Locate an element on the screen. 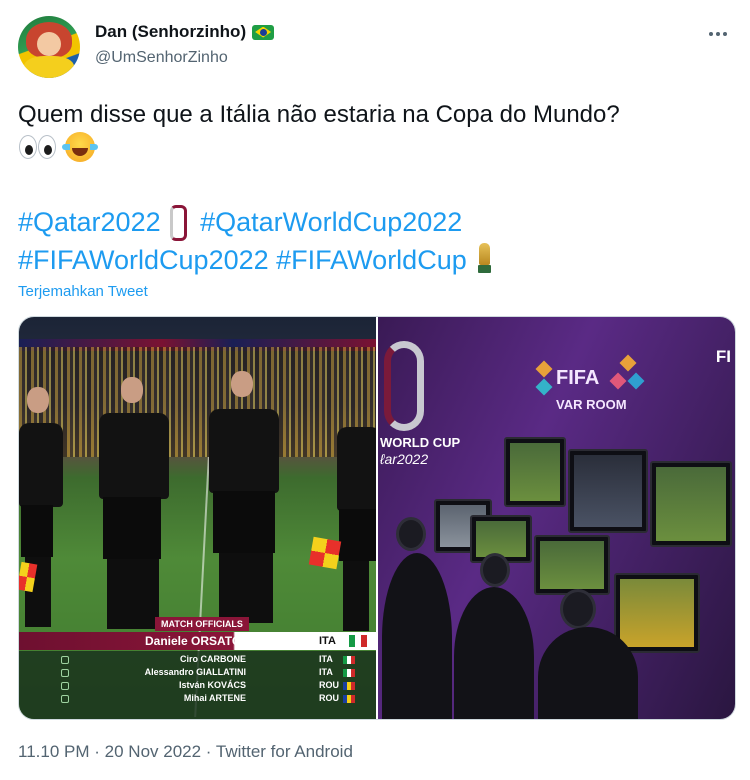 This screenshot has width=750, height=780. official-row: István KOVÁCS ROU is located at coordinates (197, 686).